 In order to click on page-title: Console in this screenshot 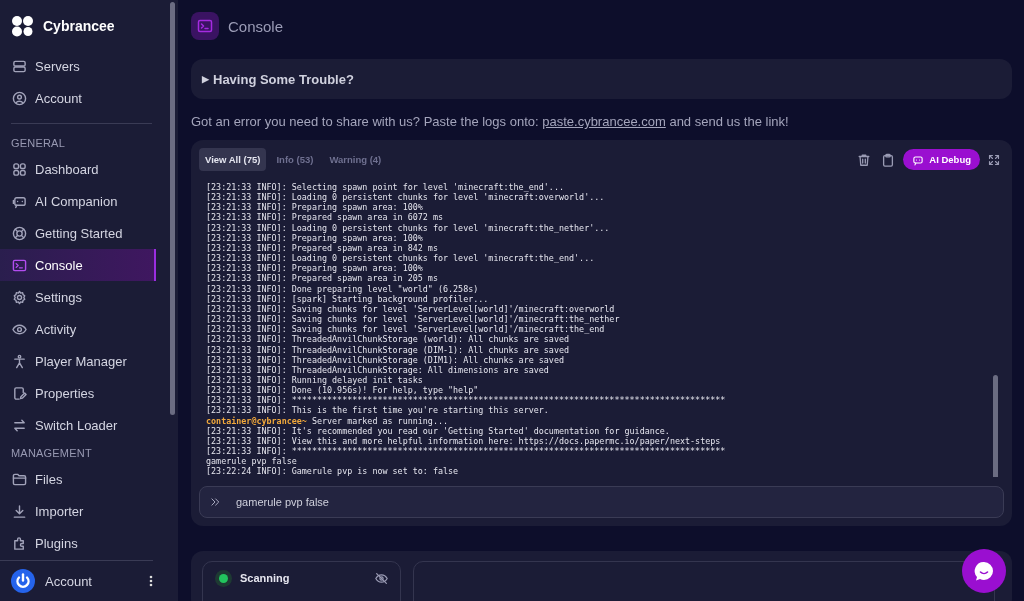, I will do `click(256, 26)`.